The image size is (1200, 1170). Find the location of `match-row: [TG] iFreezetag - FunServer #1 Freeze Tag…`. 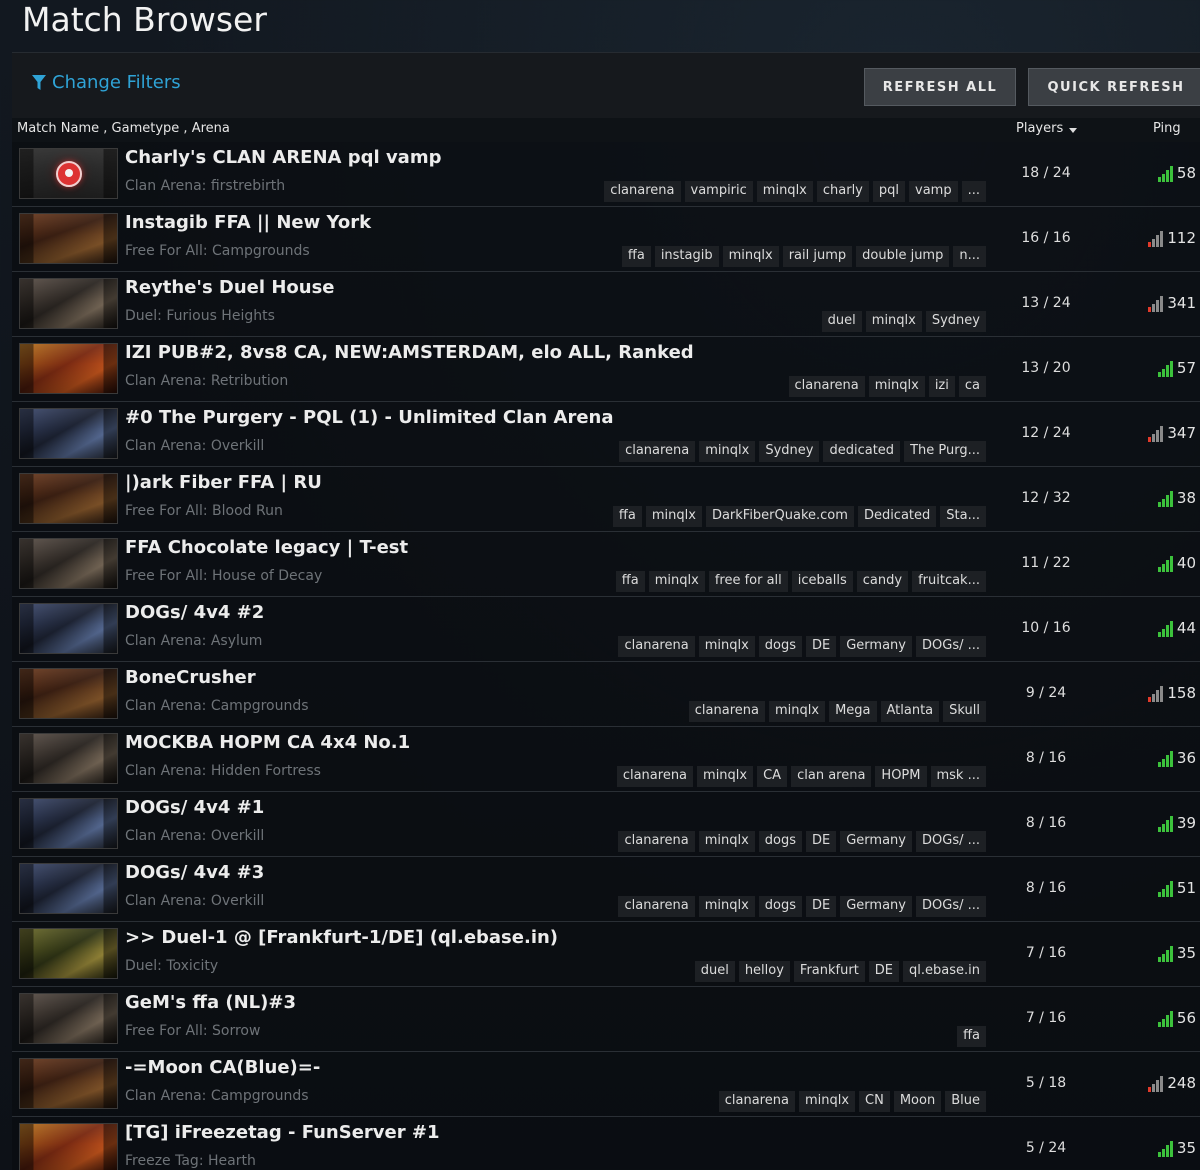

match-row: [TG] iFreezetag - FunServer #1 Freeze Tag… is located at coordinates (606, 1143).